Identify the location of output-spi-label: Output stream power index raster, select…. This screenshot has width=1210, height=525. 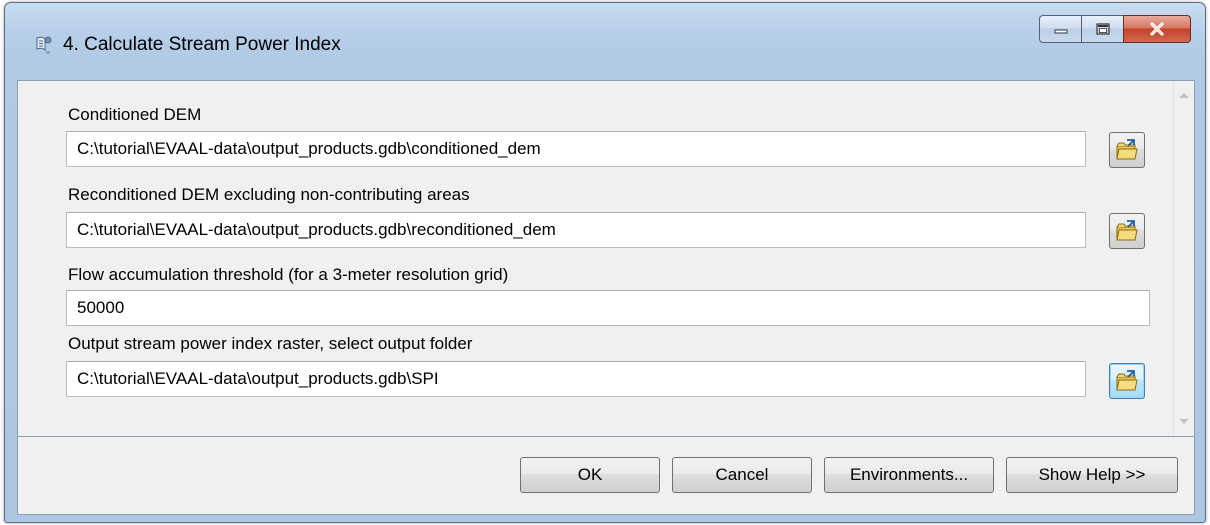
(270, 343).